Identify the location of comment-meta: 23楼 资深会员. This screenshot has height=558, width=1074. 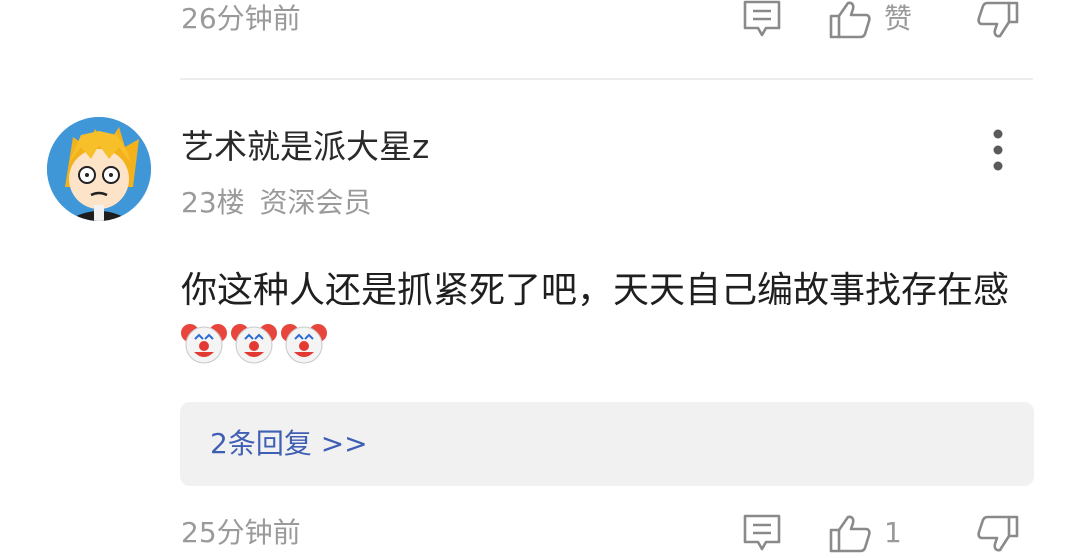
(276, 203).